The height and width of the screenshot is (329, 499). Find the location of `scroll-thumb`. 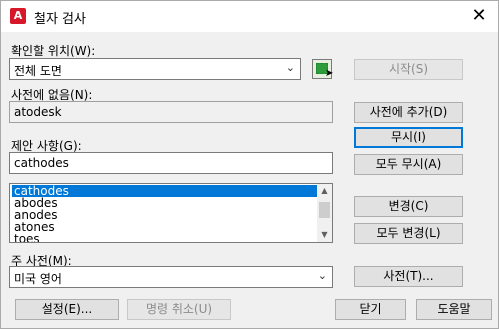

scroll-thumb is located at coordinates (324, 210).